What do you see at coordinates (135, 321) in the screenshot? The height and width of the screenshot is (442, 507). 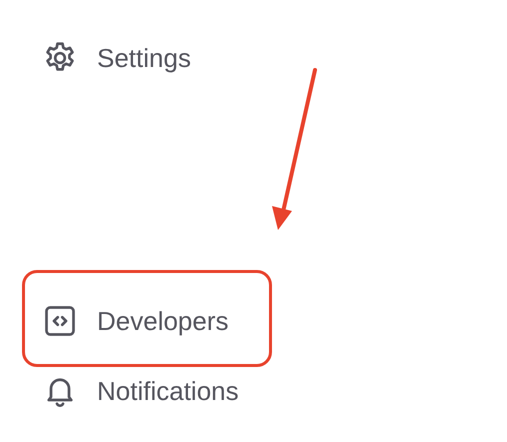 I see `sidebar-item: Developers` at bounding box center [135, 321].